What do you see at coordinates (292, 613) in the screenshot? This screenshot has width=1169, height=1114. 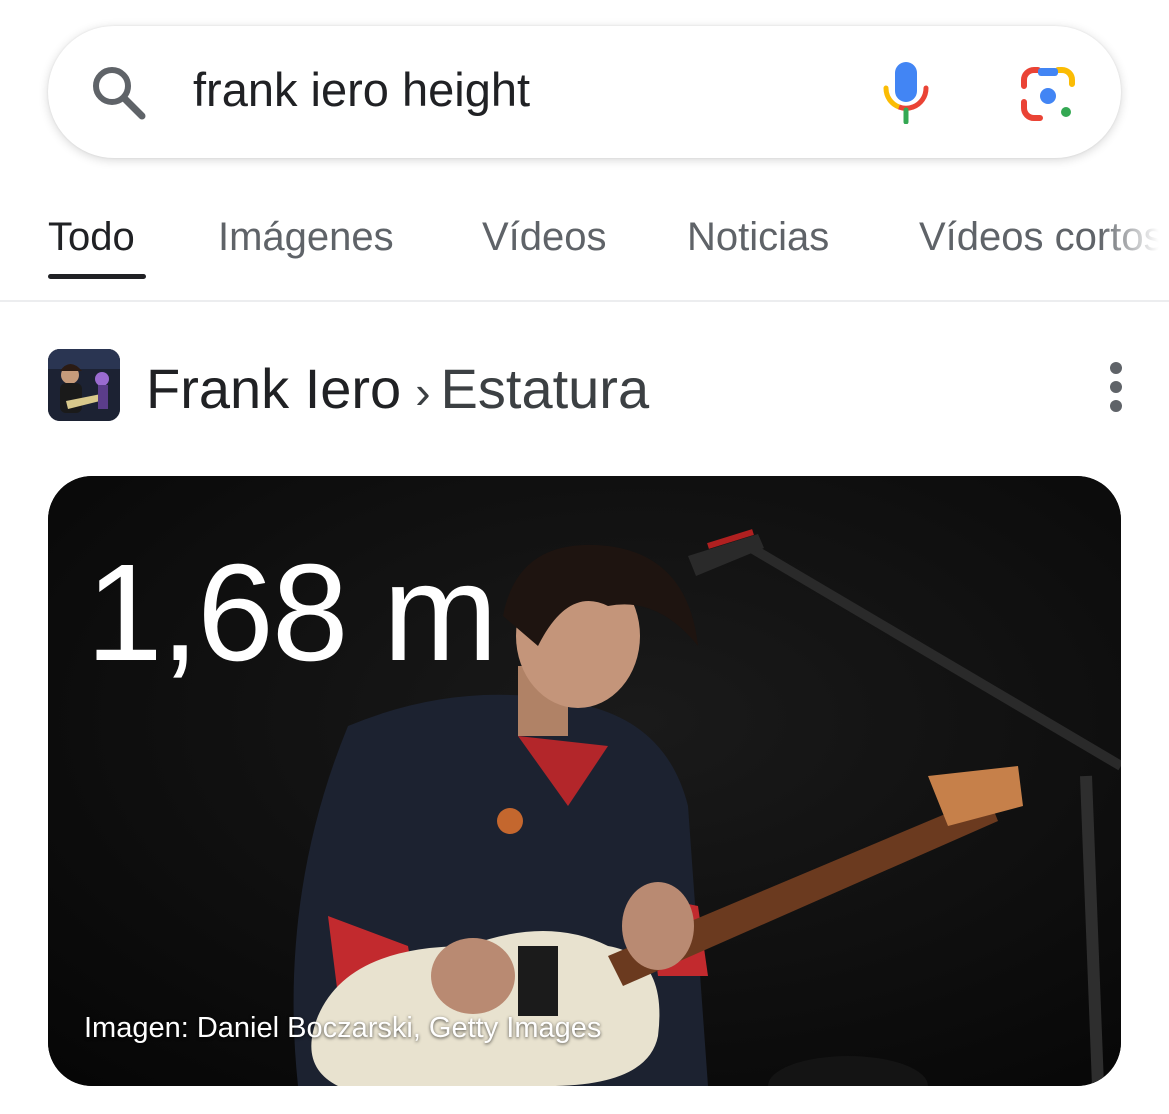 I see `height-value: 1,68 m` at bounding box center [292, 613].